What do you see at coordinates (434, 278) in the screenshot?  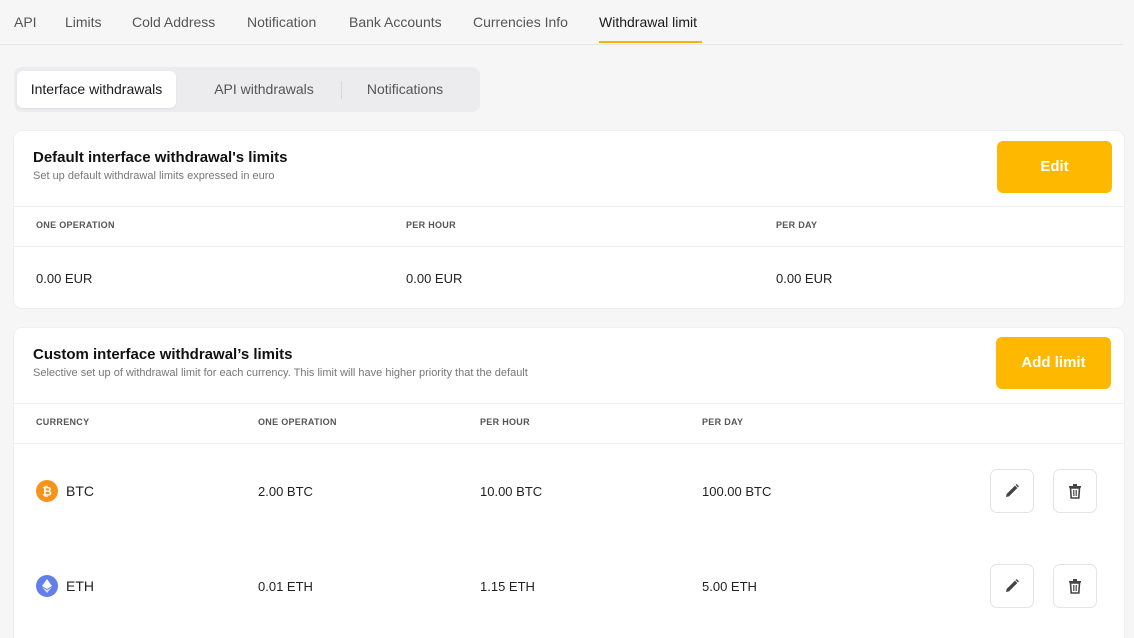 I see `default-per-hour-value: 0.00 EUR` at bounding box center [434, 278].